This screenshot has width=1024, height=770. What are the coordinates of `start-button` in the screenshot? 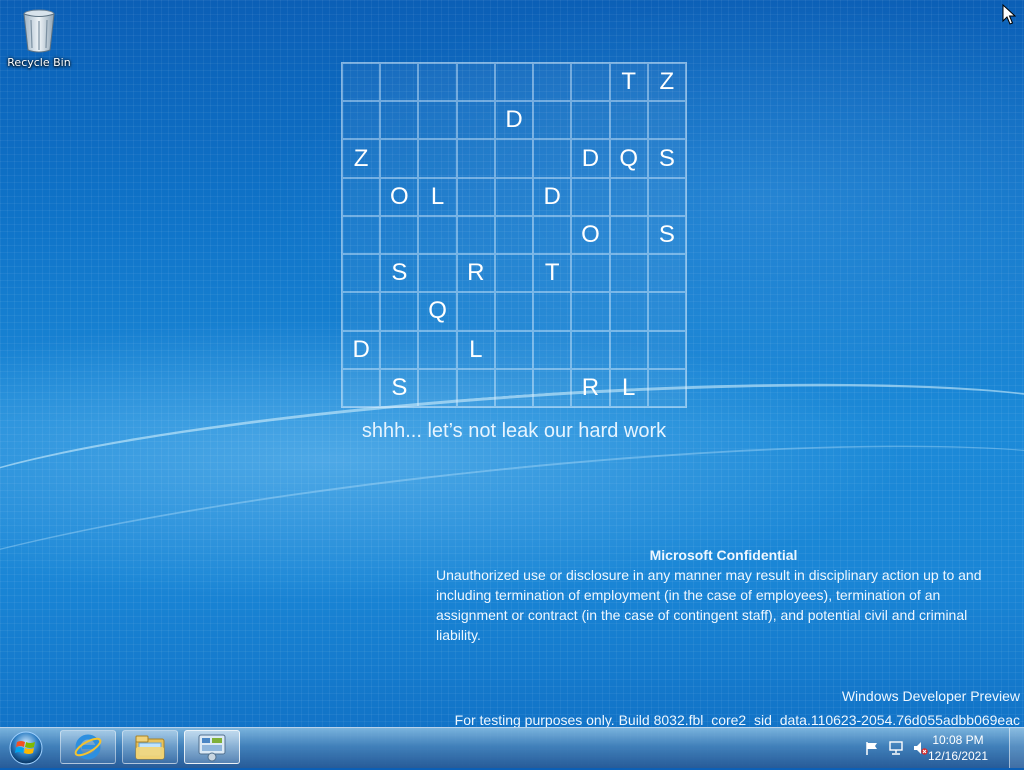 It's located at (26, 748).